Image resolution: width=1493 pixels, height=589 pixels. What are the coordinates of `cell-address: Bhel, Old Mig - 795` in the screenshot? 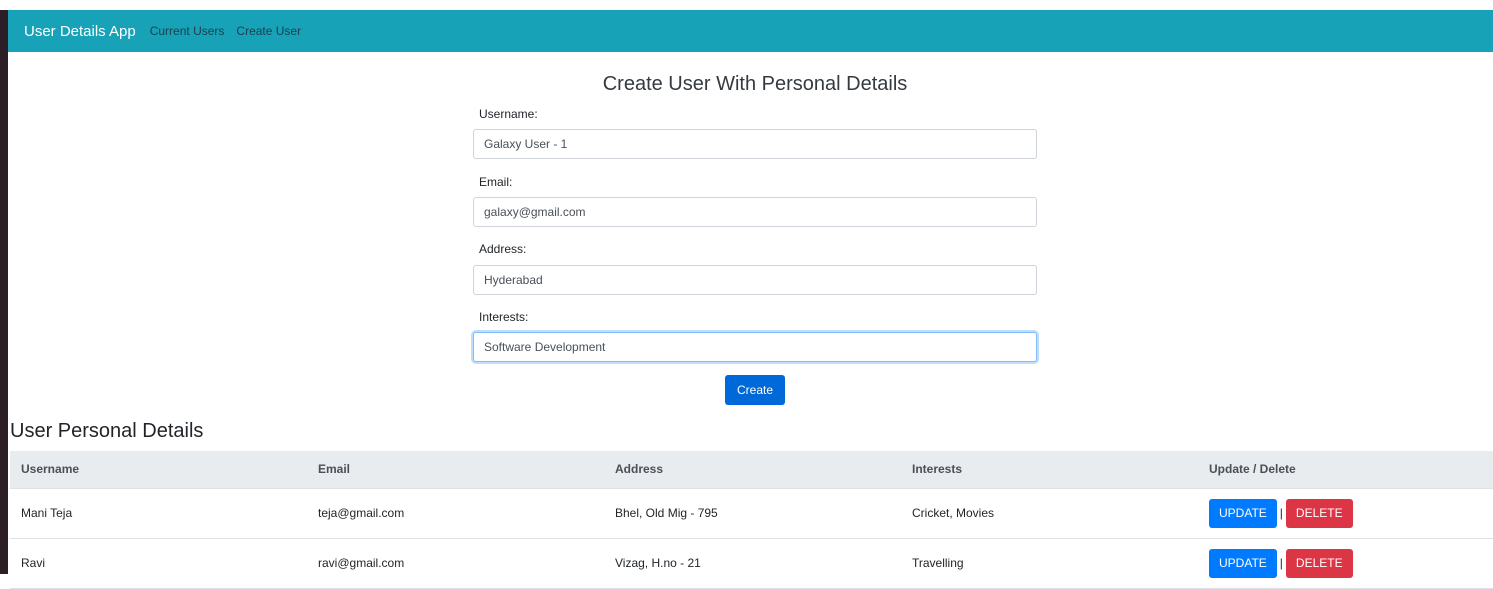 It's located at (752, 513).